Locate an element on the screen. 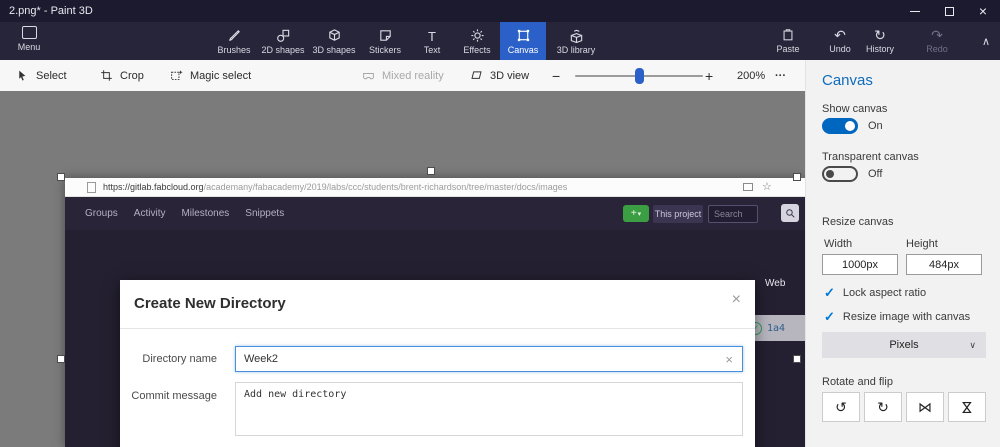 The height and width of the screenshot is (447, 1000). rotate-and-flip-label: Rotate and flip is located at coordinates (857, 382).